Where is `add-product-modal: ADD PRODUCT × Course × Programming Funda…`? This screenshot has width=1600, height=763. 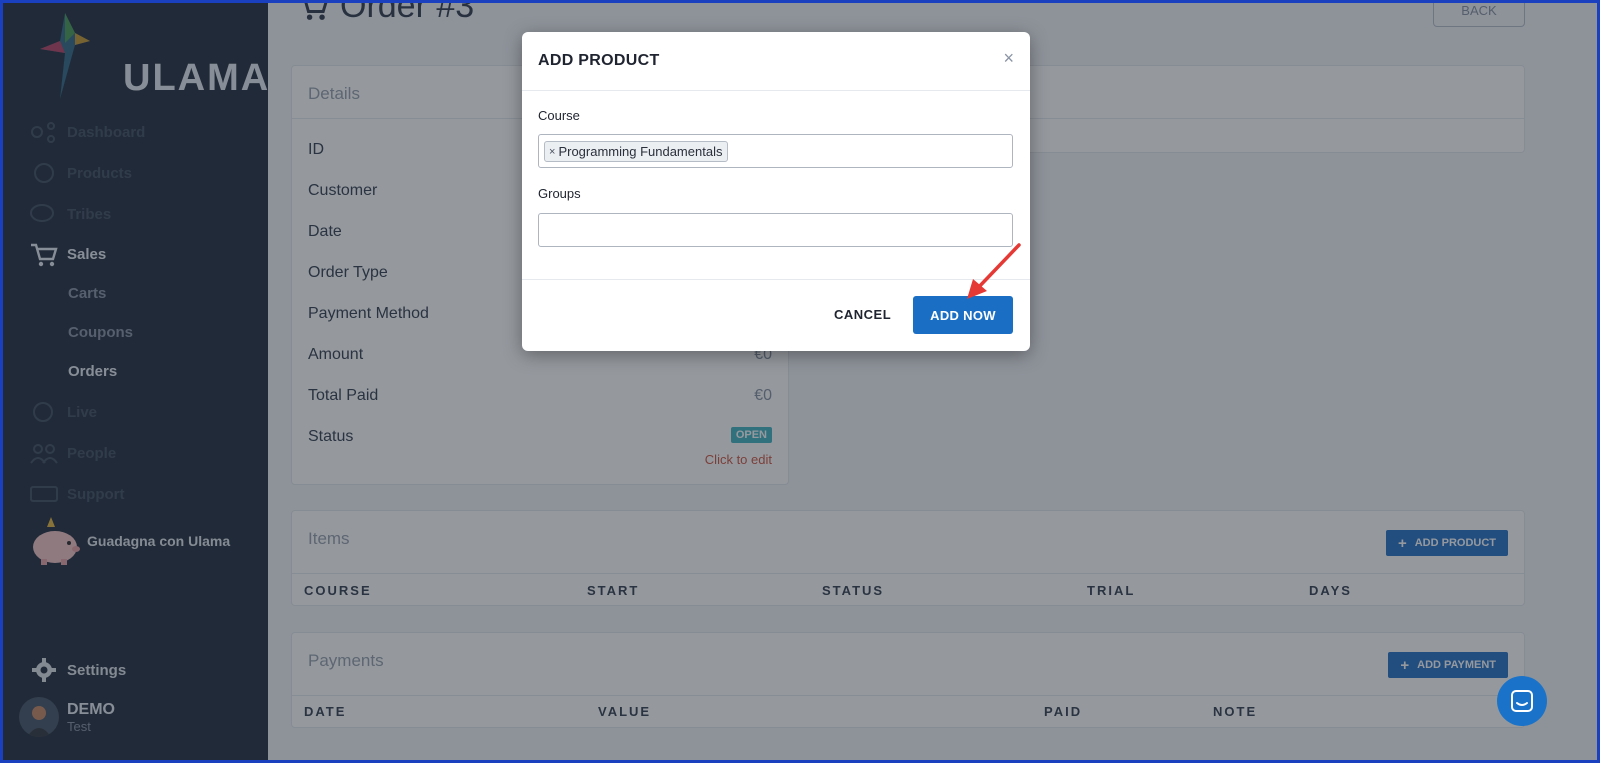
add-product-modal: ADD PRODUCT × Course × Programming Funda… is located at coordinates (776, 191).